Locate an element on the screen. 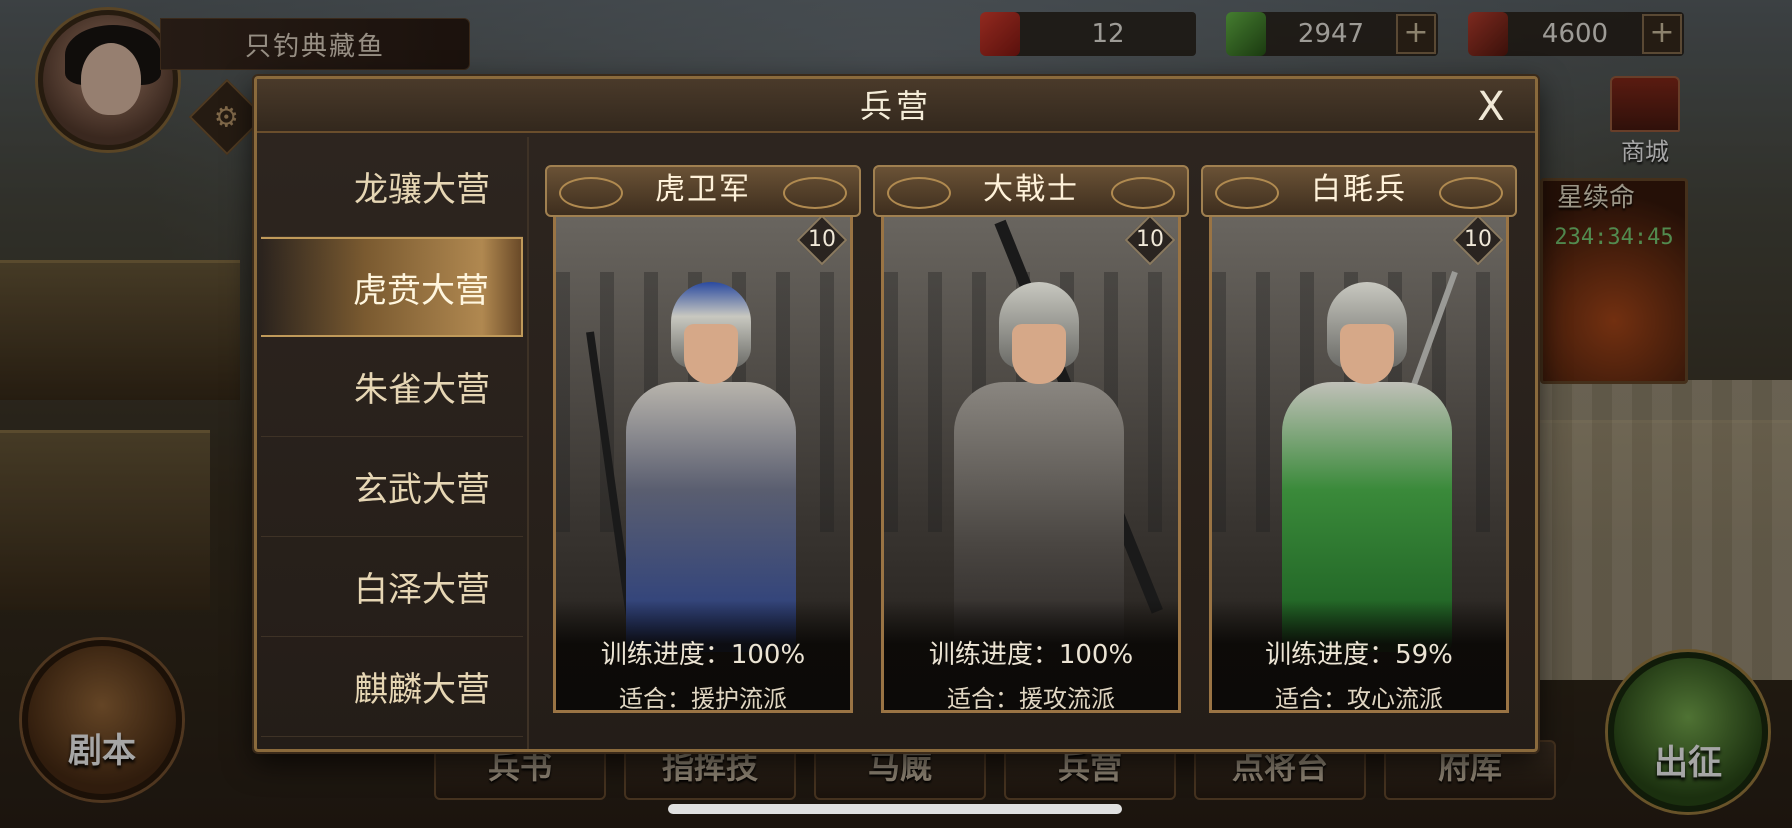 This screenshot has width=1792, height=828. nav-item-zhuque: 朱雀大营 is located at coordinates (392, 387).